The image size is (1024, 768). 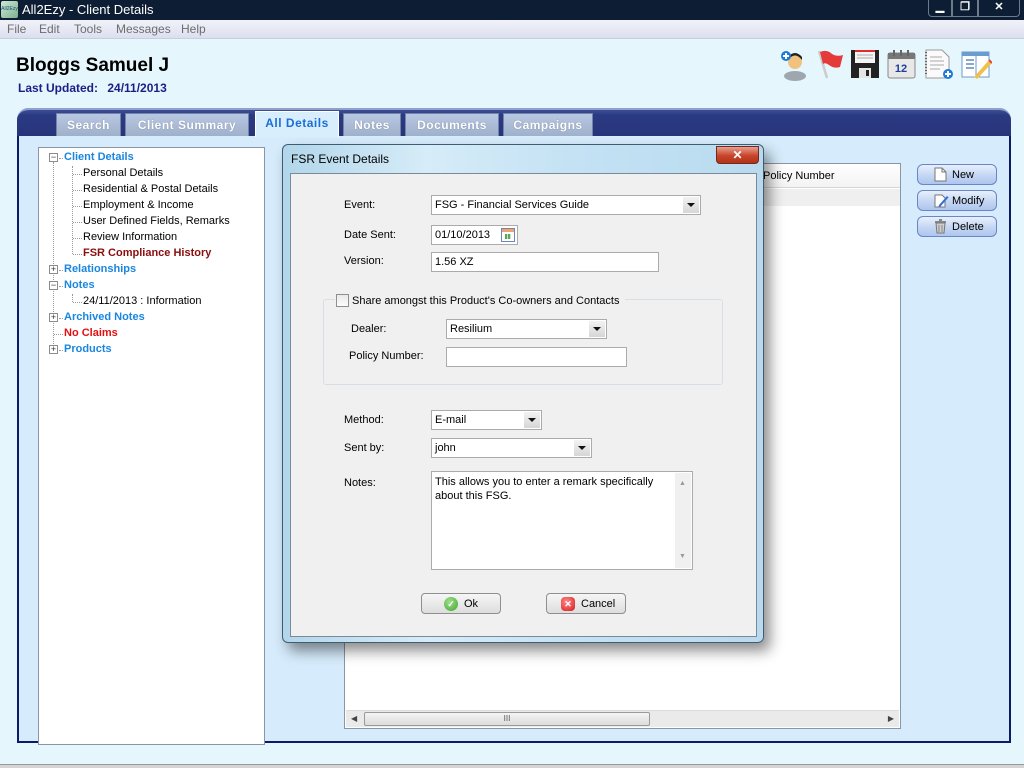 I want to click on flag-icon, so click(x=830, y=64).